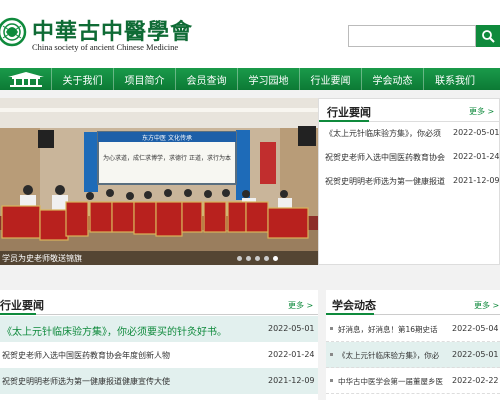 This screenshot has width=500, height=400. Describe the element at coordinates (412, 36) in the screenshot. I see `search-input` at that location.